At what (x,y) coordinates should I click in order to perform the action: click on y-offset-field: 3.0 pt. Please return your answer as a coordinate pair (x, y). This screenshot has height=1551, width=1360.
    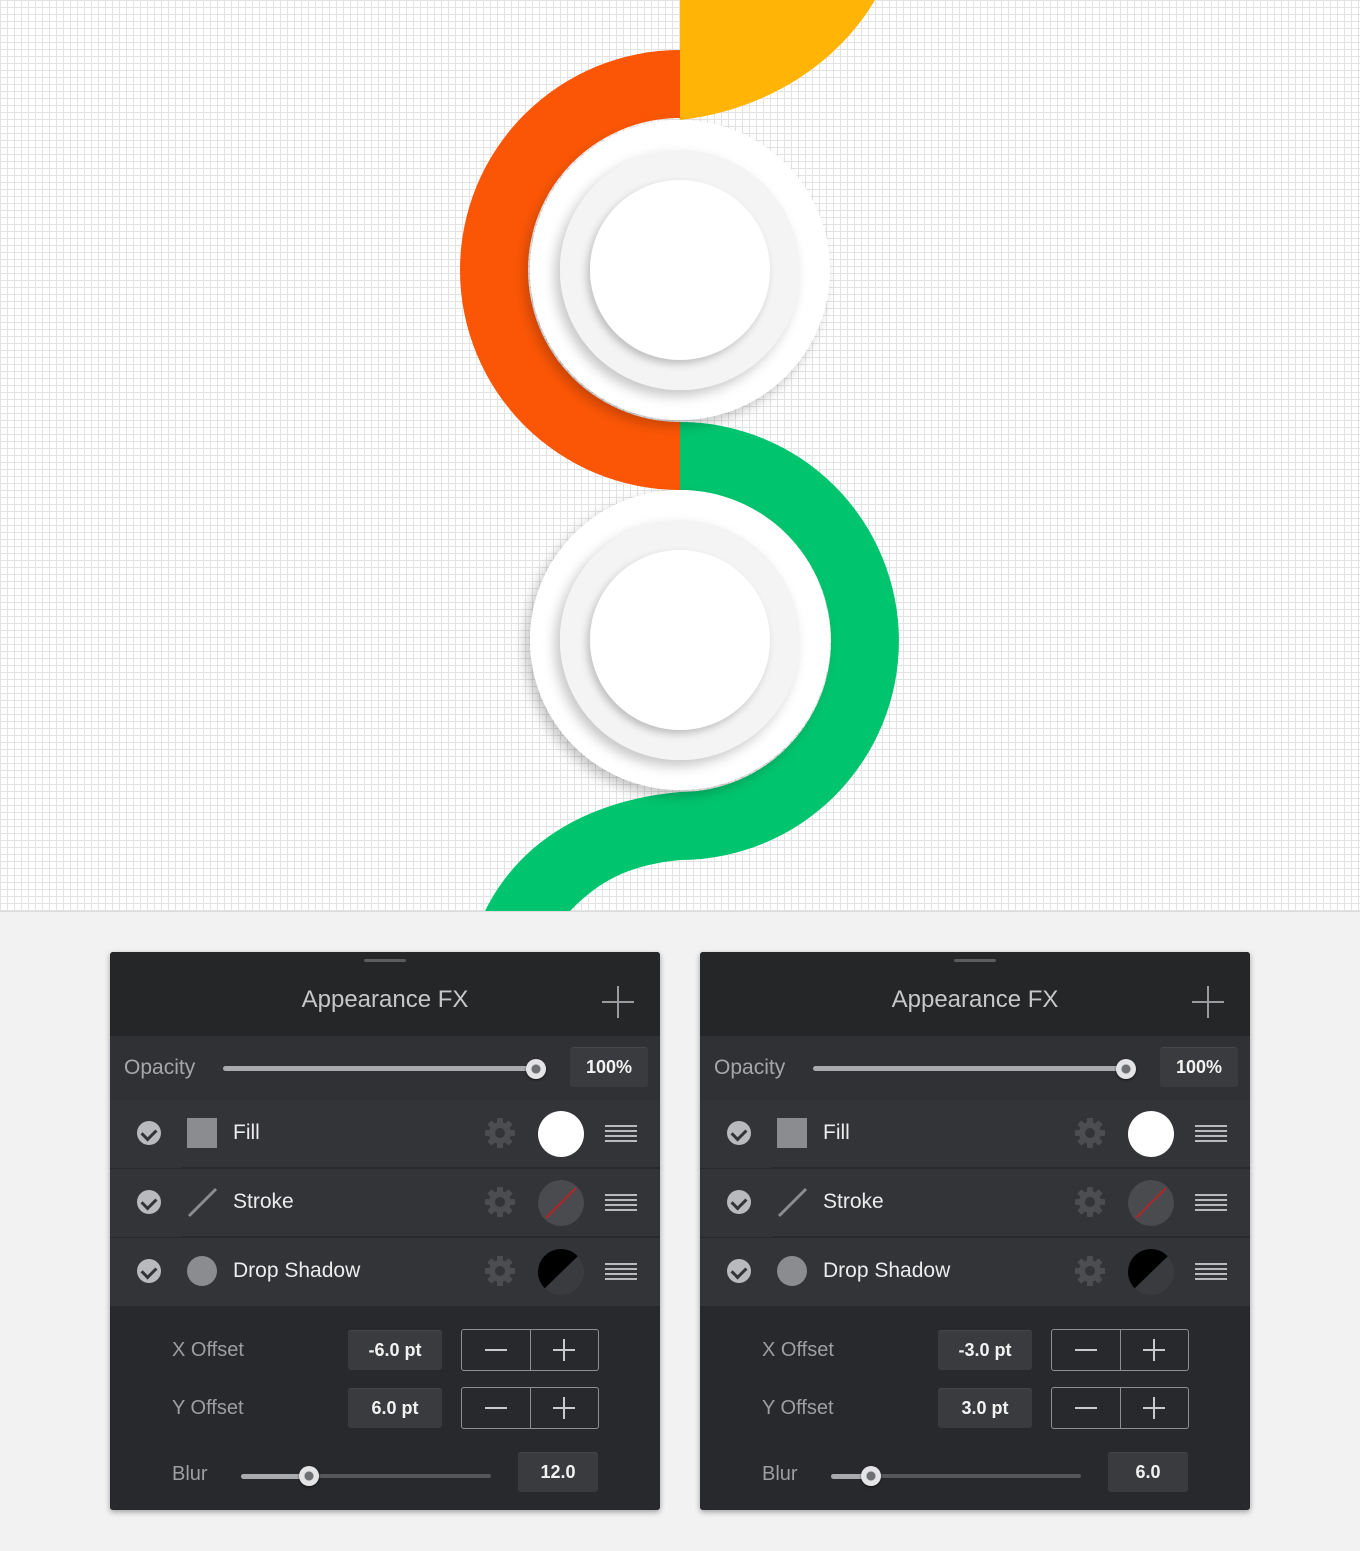
    Looking at the image, I should click on (985, 1408).